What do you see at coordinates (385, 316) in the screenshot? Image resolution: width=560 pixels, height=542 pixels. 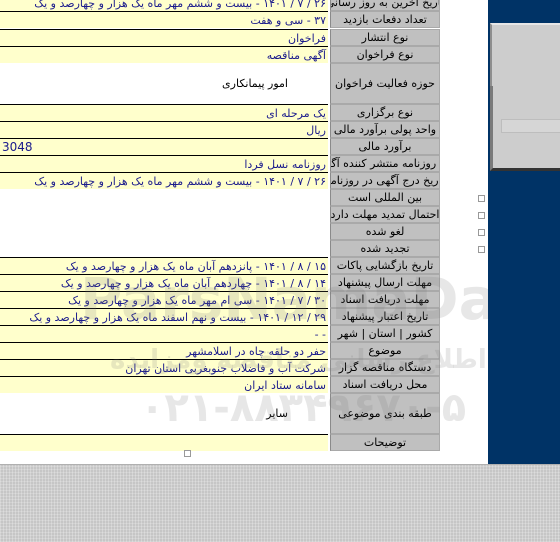 I see `row-label: تاریخ اعتبار پیشنهاد` at bounding box center [385, 316].